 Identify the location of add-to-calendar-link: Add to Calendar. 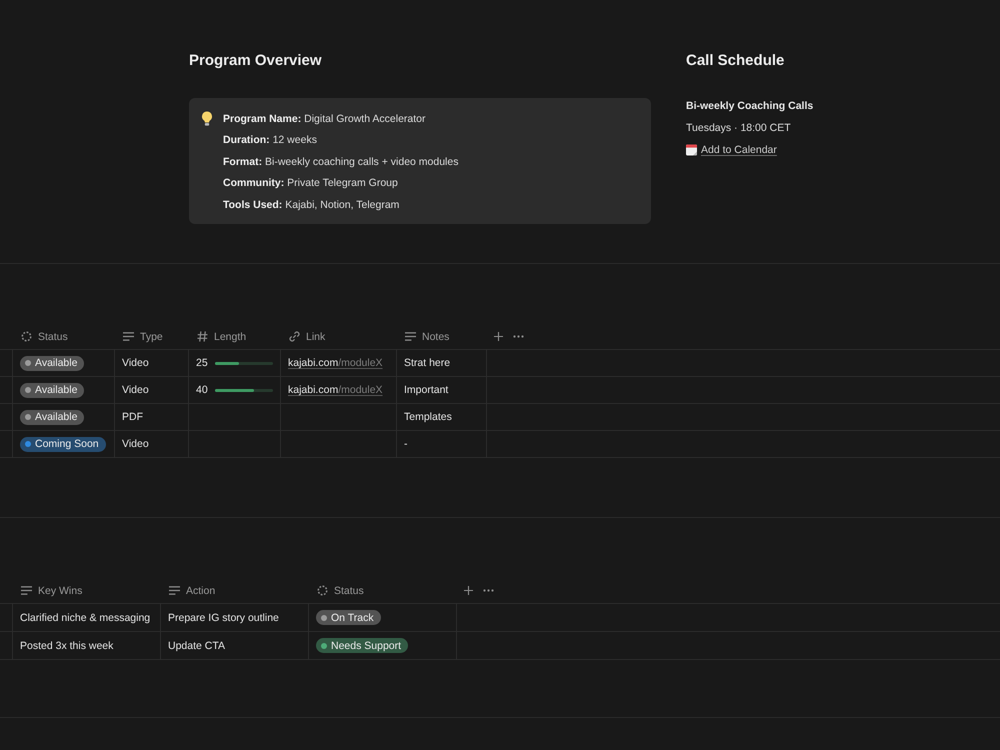
(739, 150).